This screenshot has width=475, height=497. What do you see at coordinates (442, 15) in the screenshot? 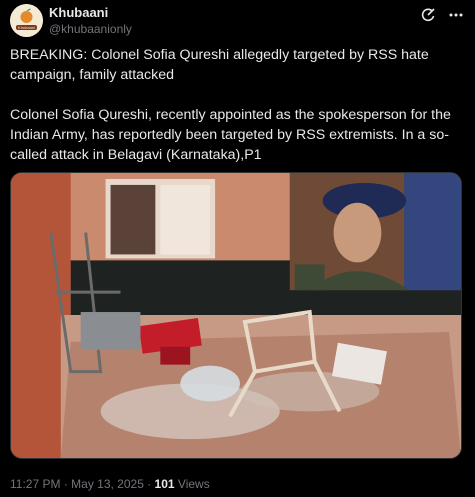
I see `header-actions` at bounding box center [442, 15].